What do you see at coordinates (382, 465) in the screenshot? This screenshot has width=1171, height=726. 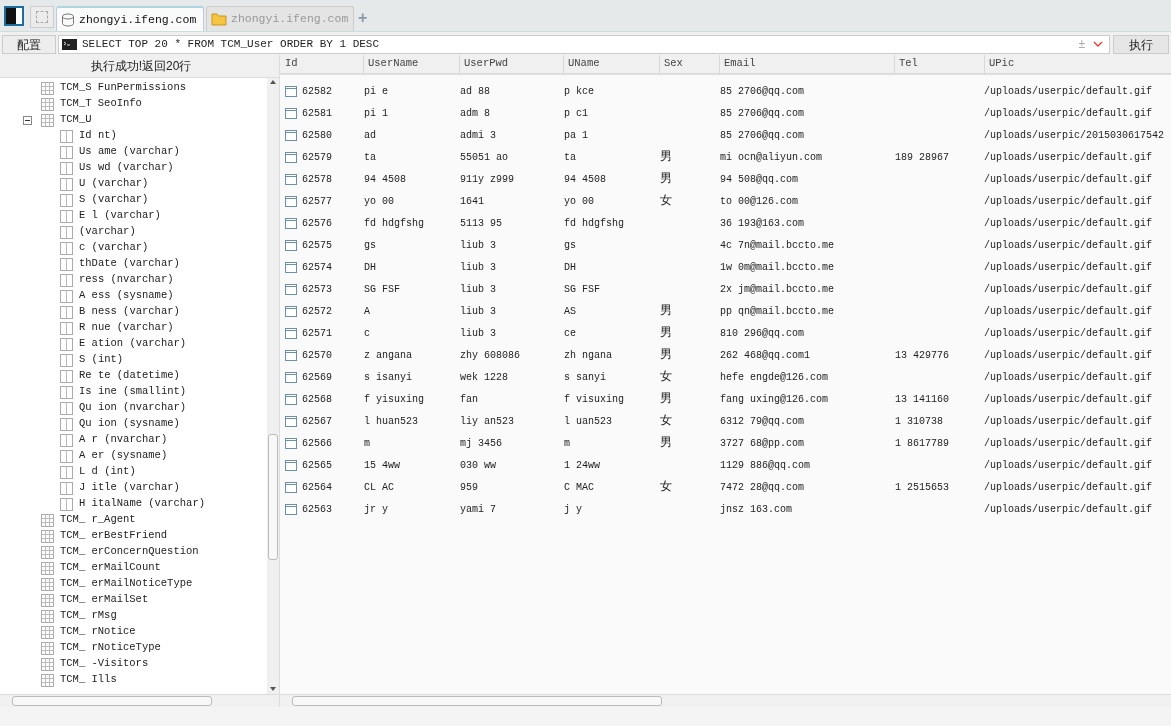 I see `table-cell-text: 15 4ww` at bounding box center [382, 465].